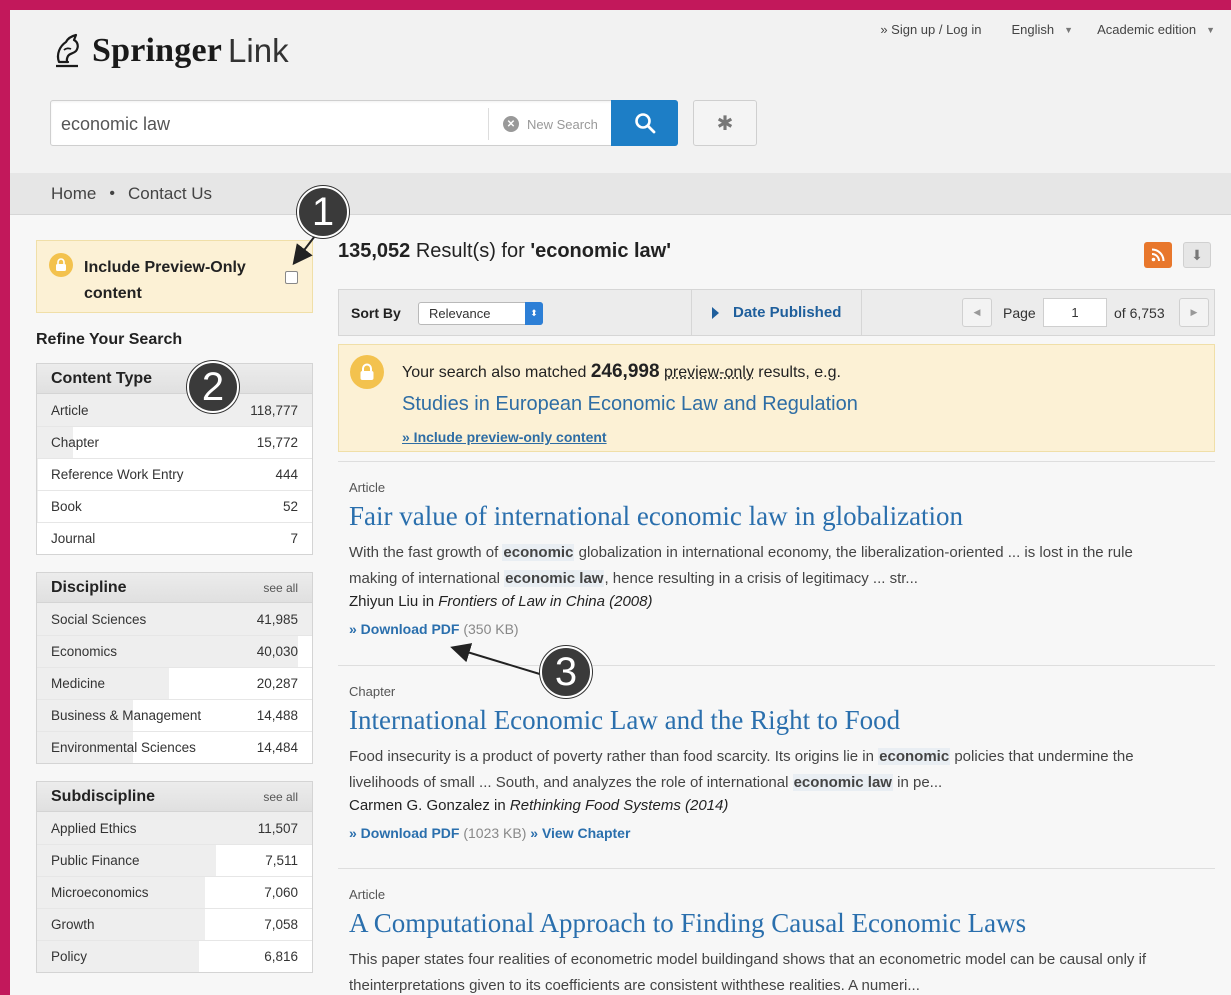  Describe the element at coordinates (480, 313) in the screenshot. I see `sort-select: Relevance` at that location.